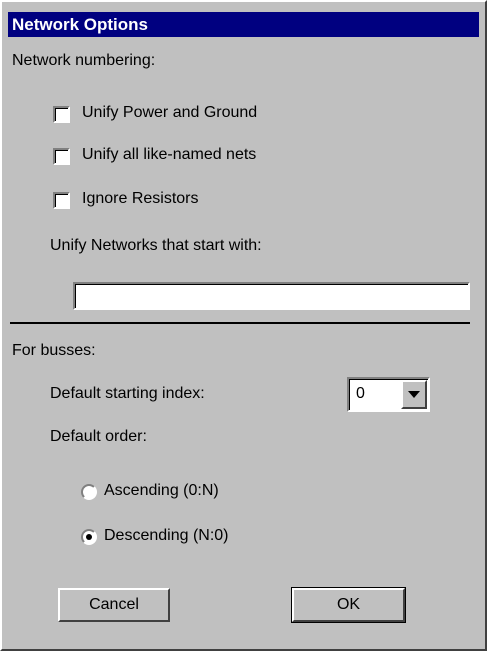 The width and height of the screenshot is (487, 651). What do you see at coordinates (61, 200) in the screenshot?
I see `ignore-resistors-checkbox` at bounding box center [61, 200].